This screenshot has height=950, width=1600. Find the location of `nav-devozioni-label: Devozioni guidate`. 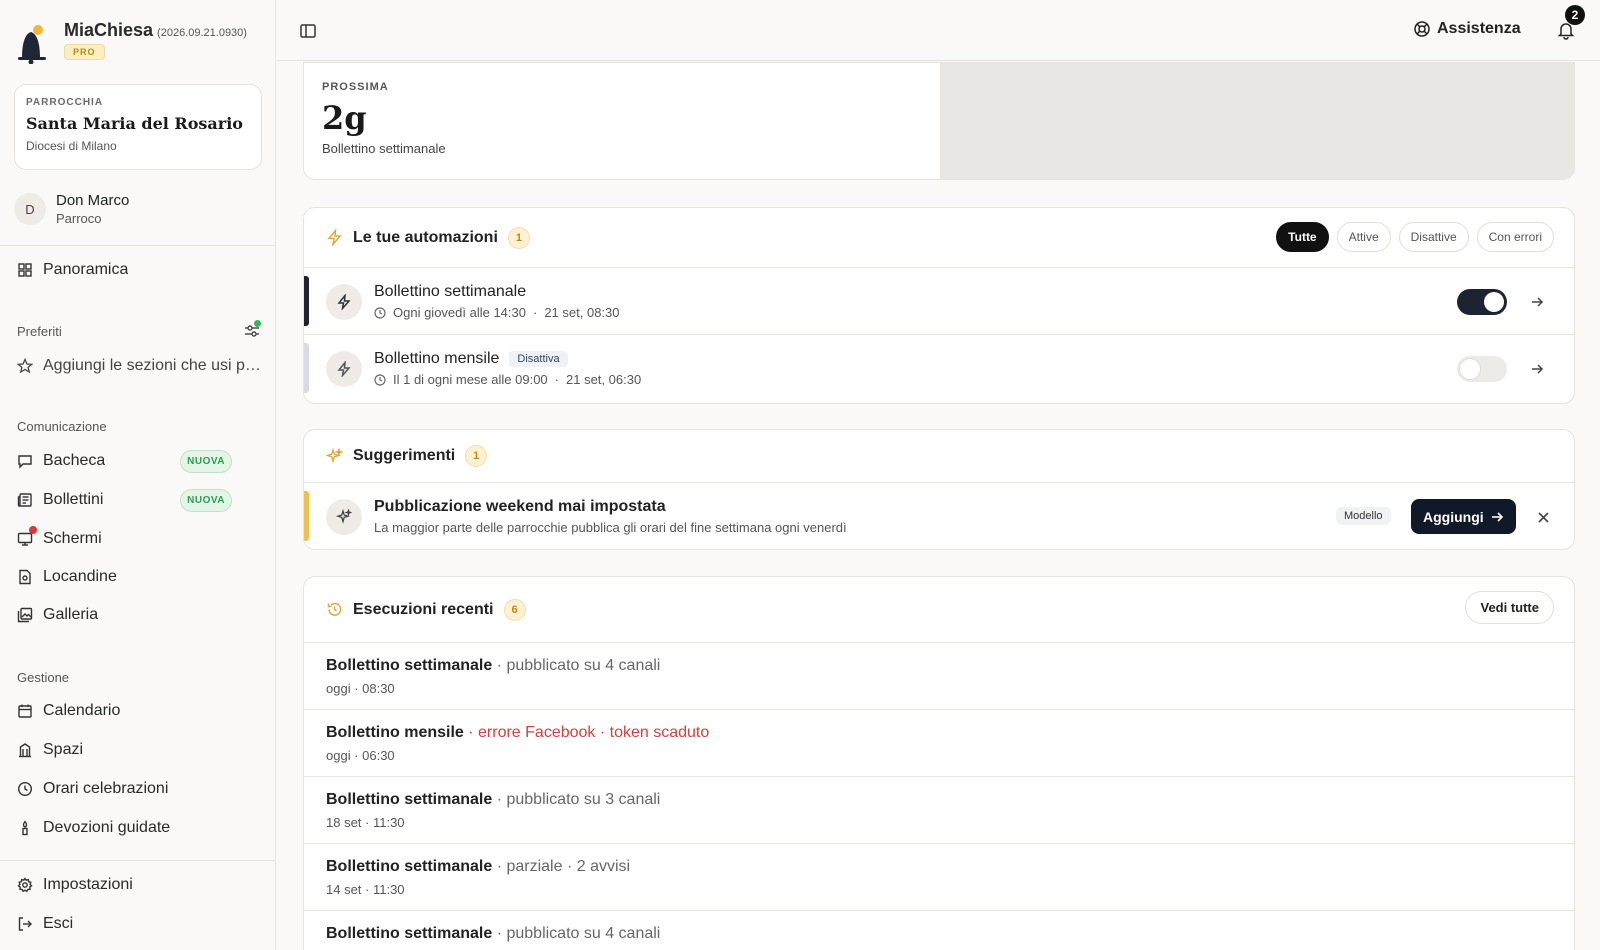

nav-devozioni-label: Devozioni guidate is located at coordinates (107, 827).